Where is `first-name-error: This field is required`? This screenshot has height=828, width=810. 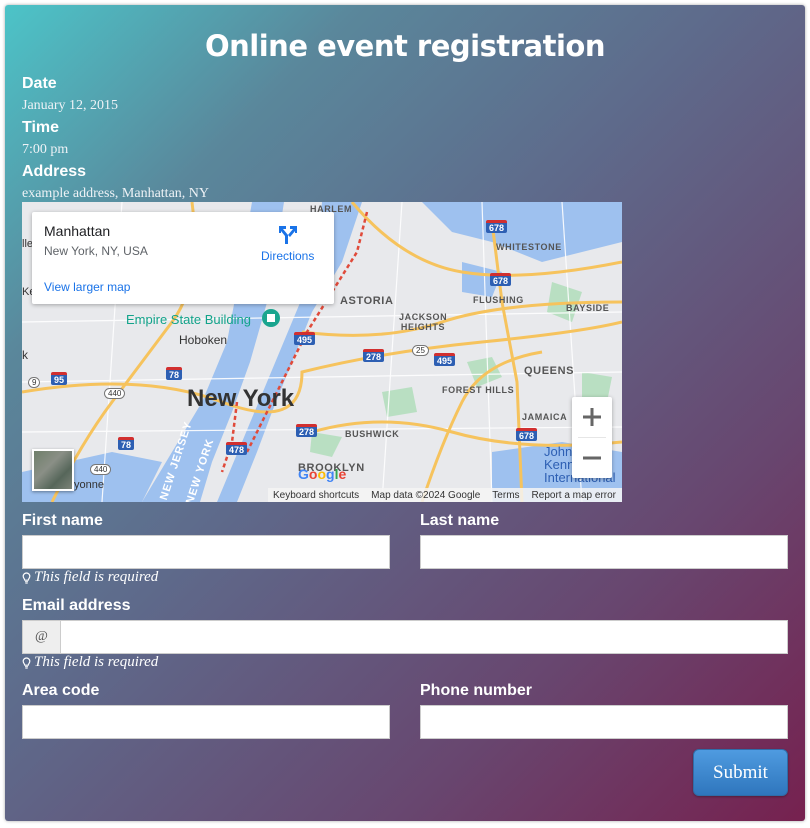 first-name-error: This field is required is located at coordinates (90, 577).